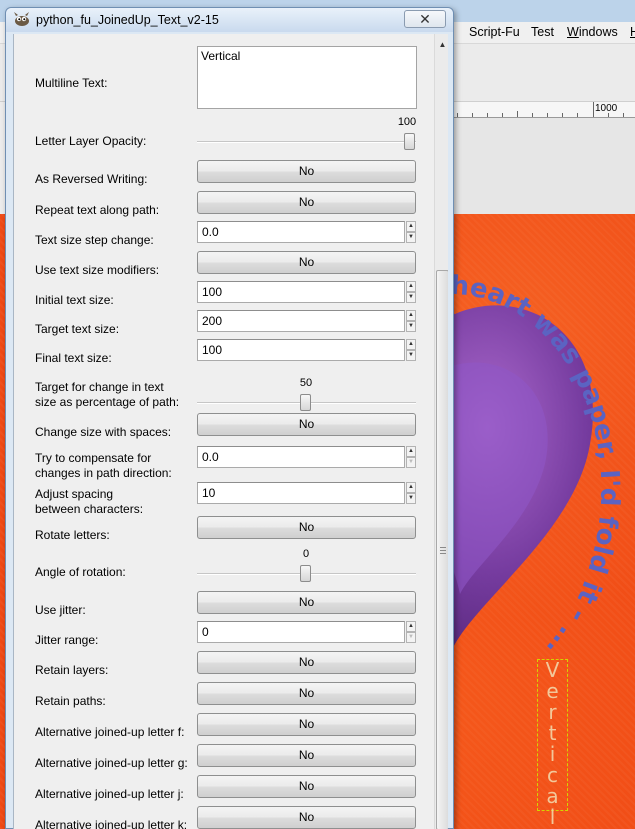 This screenshot has height=829, width=635. I want to click on alt-letter-k-label: Alternative joined-up letter k:, so click(111, 823).